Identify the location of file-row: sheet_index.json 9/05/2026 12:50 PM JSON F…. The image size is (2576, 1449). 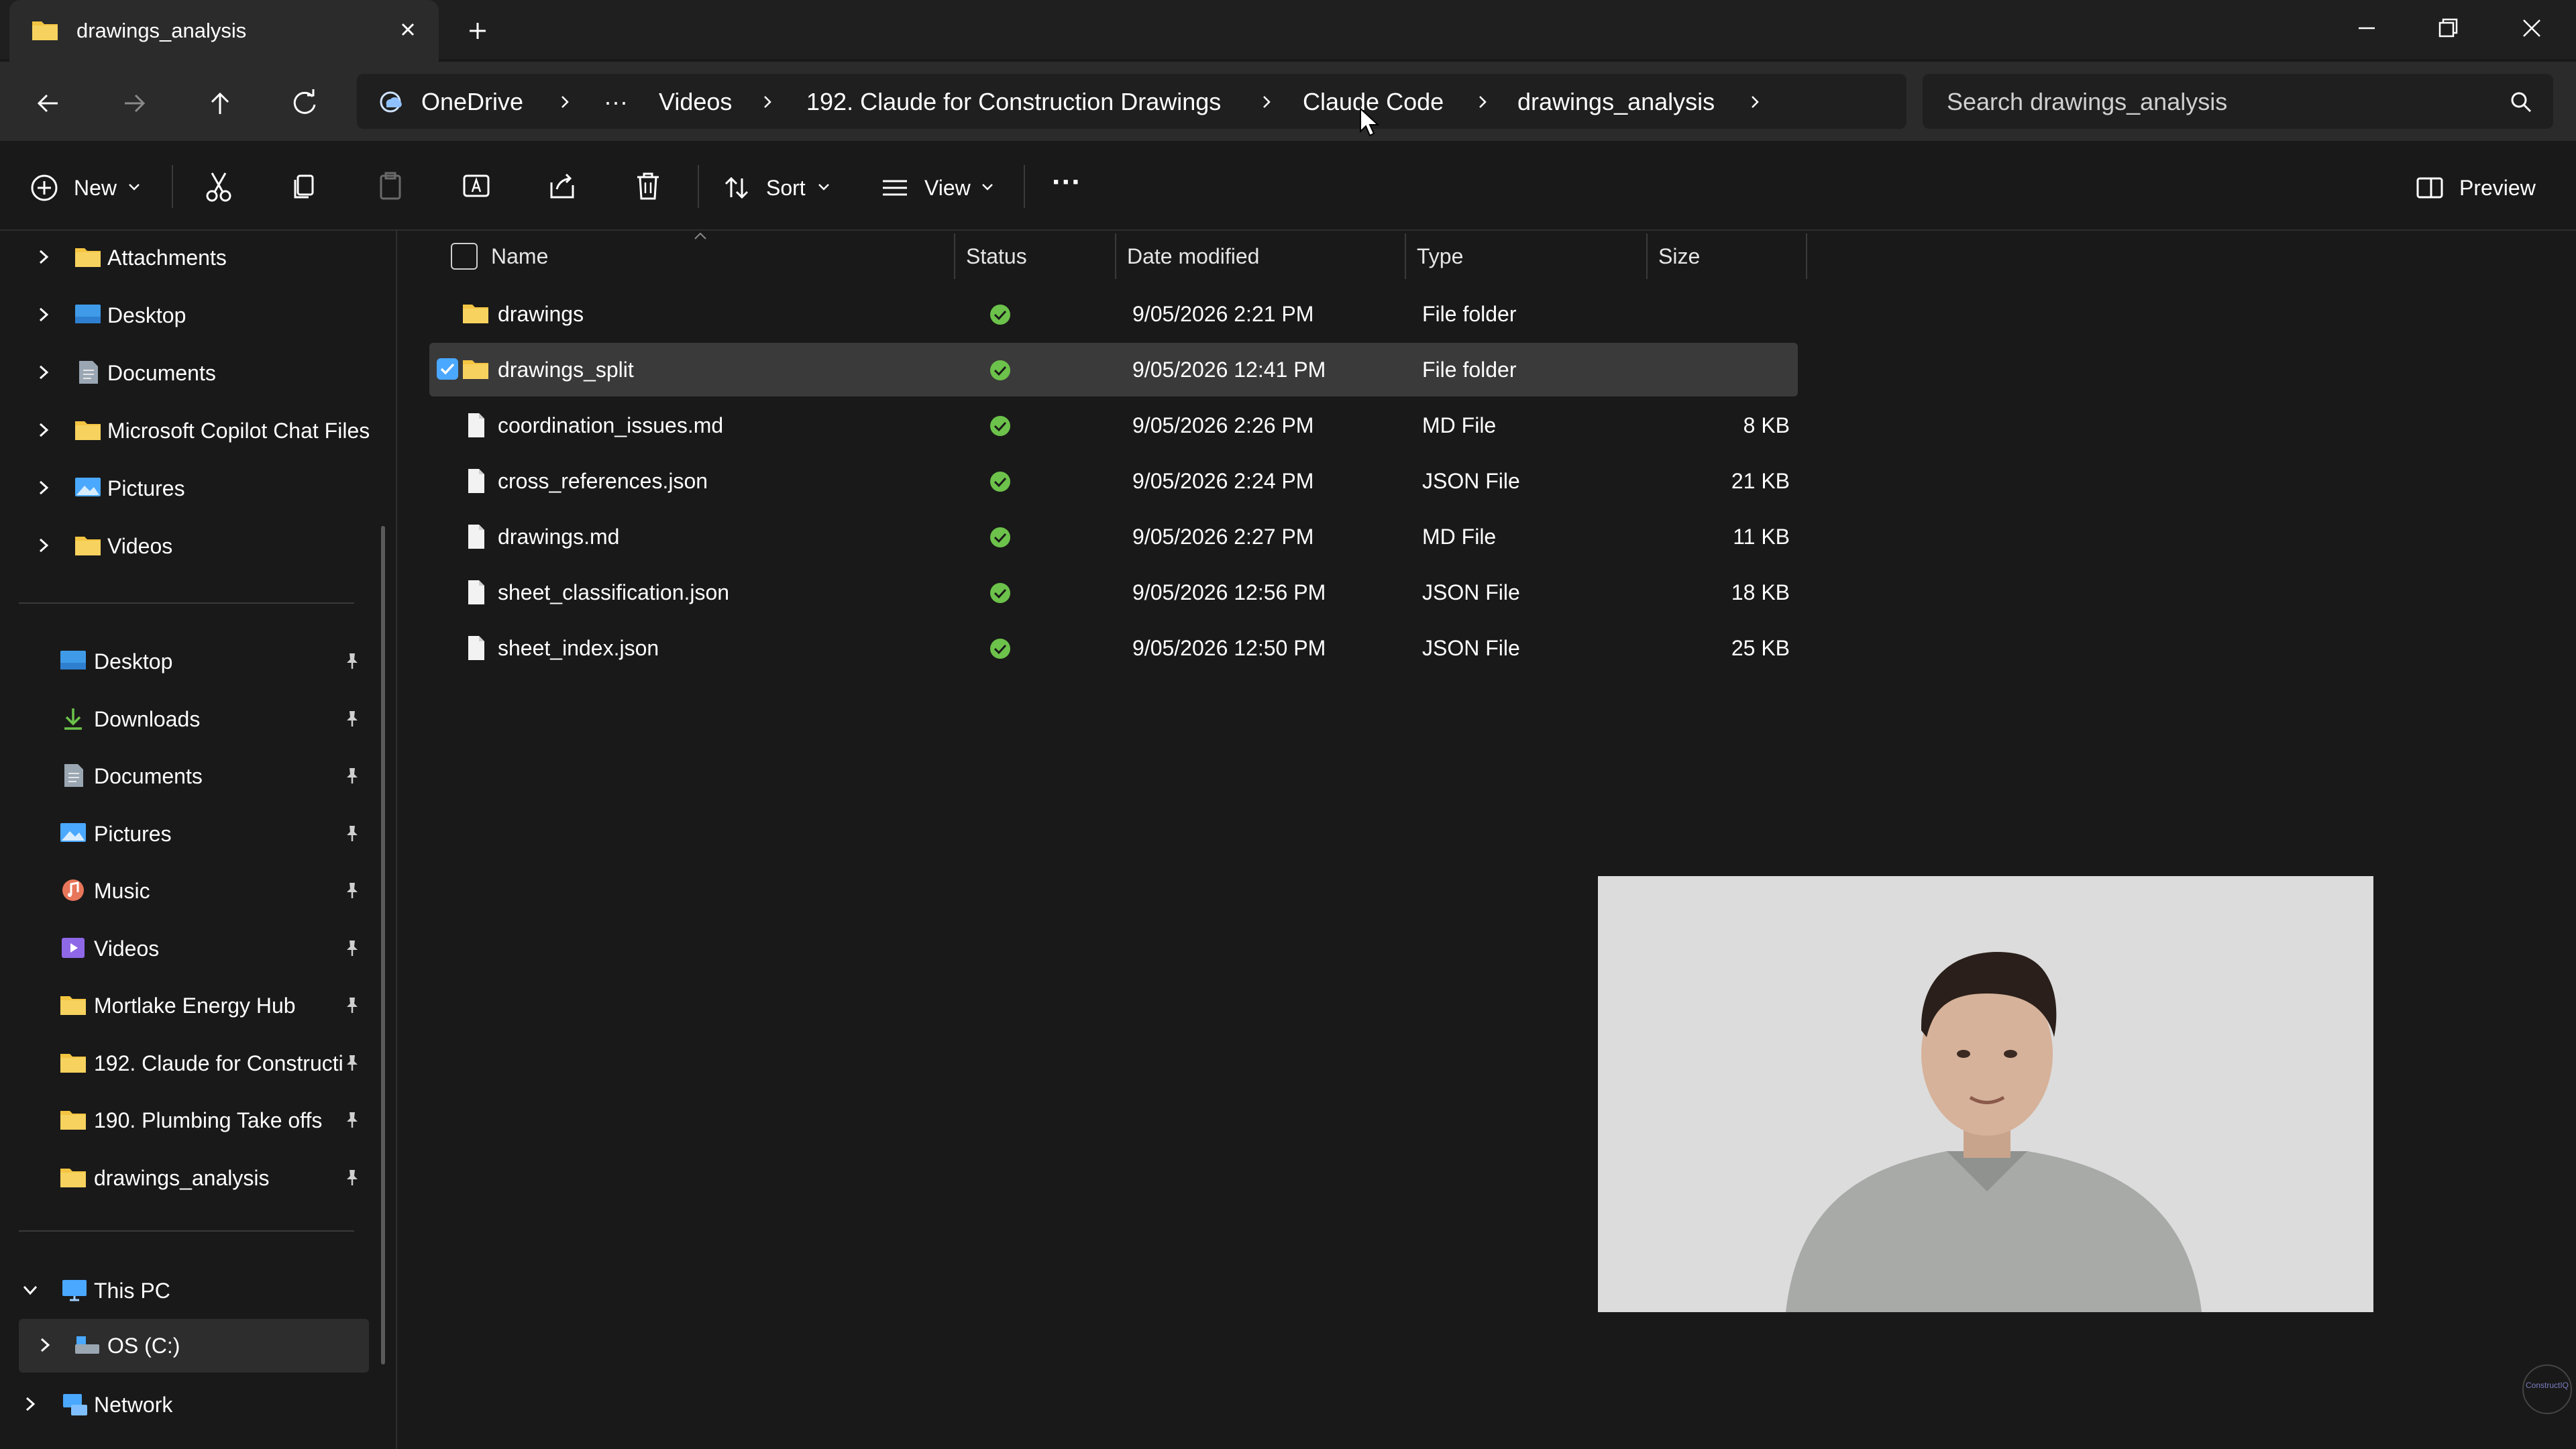
(1113, 648).